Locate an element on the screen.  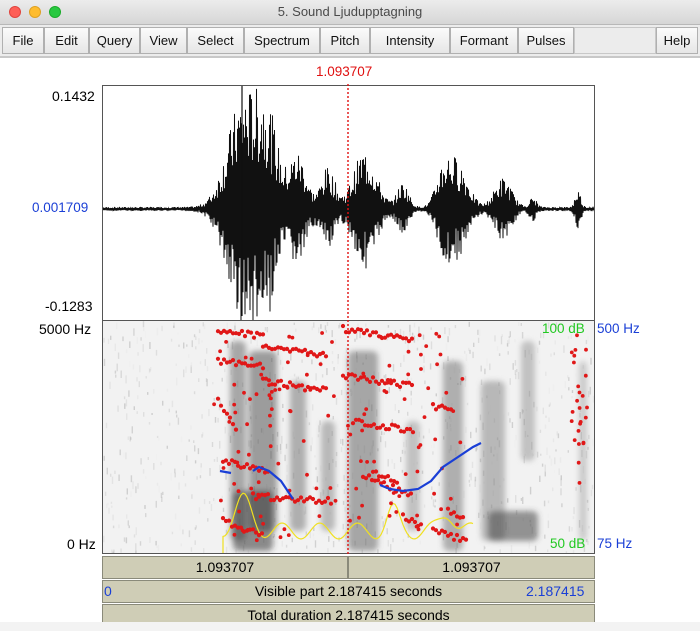
menu-view: View is located at coordinates (163, 40).